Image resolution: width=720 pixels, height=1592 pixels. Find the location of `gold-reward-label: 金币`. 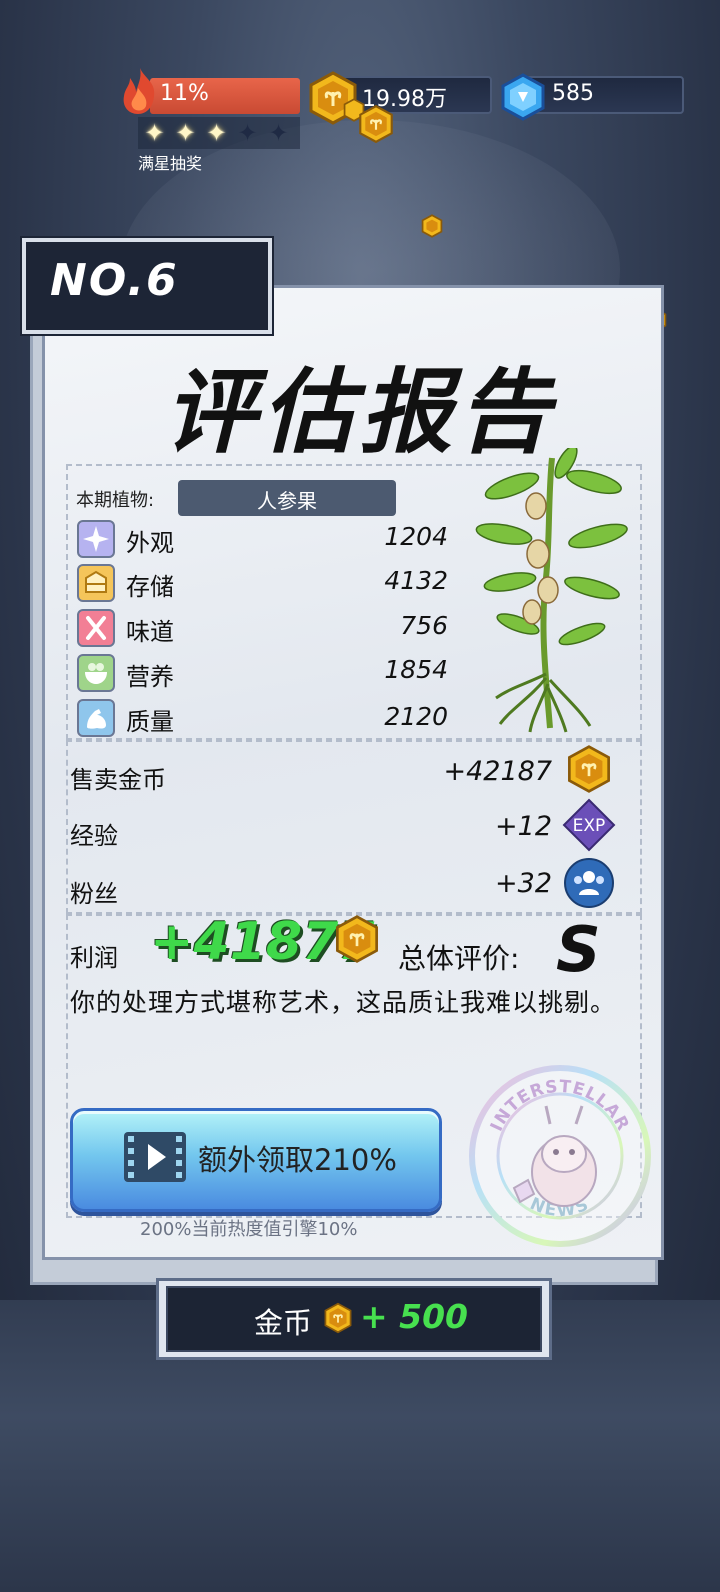

gold-reward-label: 金币 is located at coordinates (283, 1323).